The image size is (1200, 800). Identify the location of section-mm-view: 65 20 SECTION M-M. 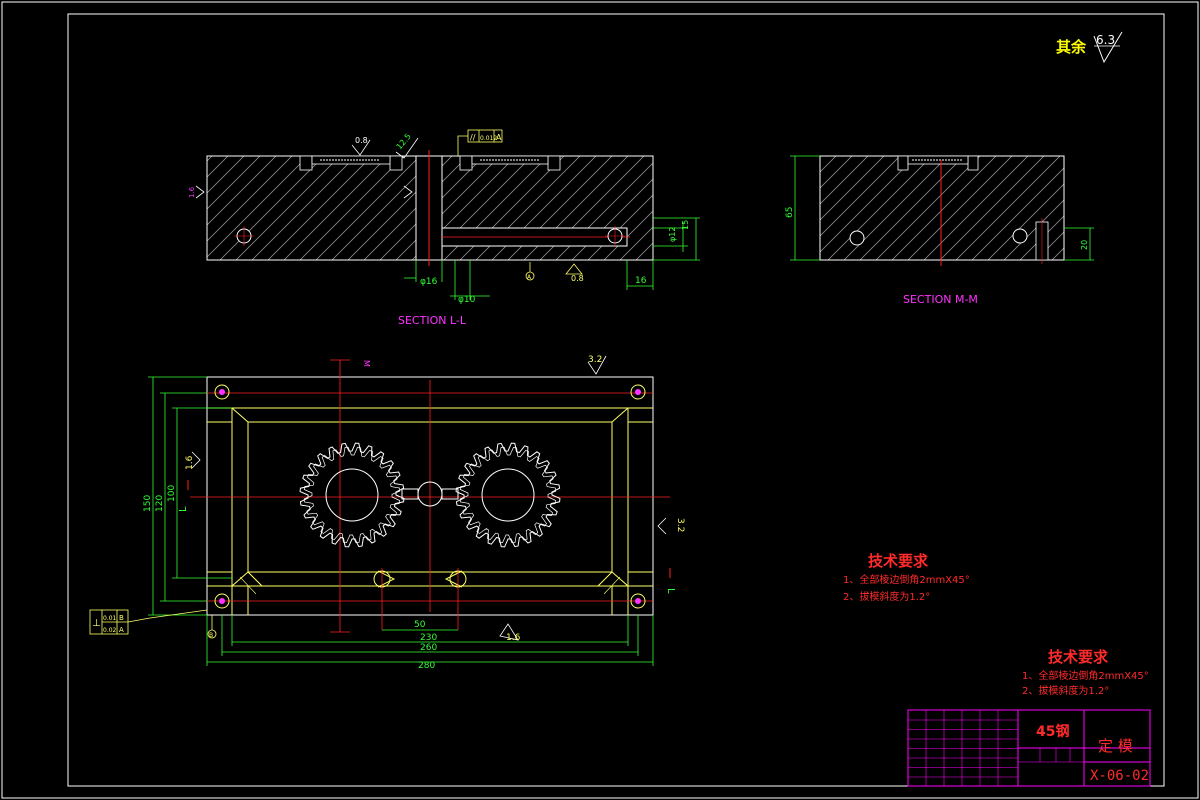
(939, 230).